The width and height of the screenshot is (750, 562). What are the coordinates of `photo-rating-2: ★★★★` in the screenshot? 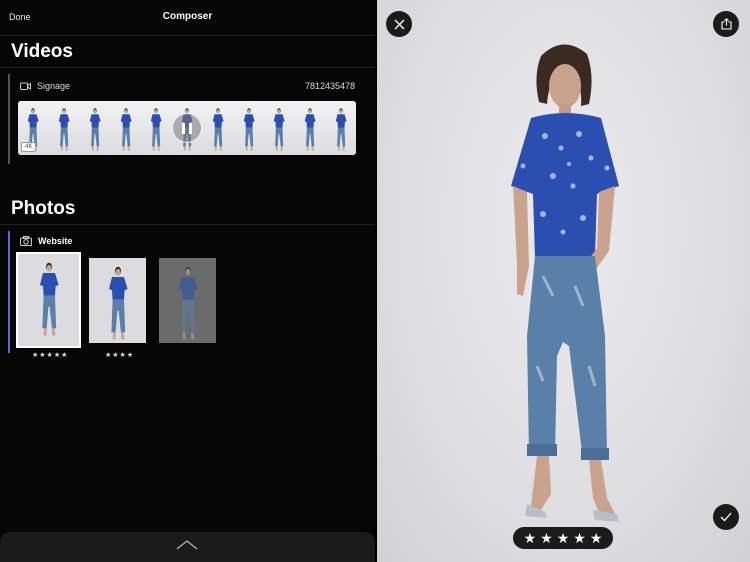 It's located at (120, 355).